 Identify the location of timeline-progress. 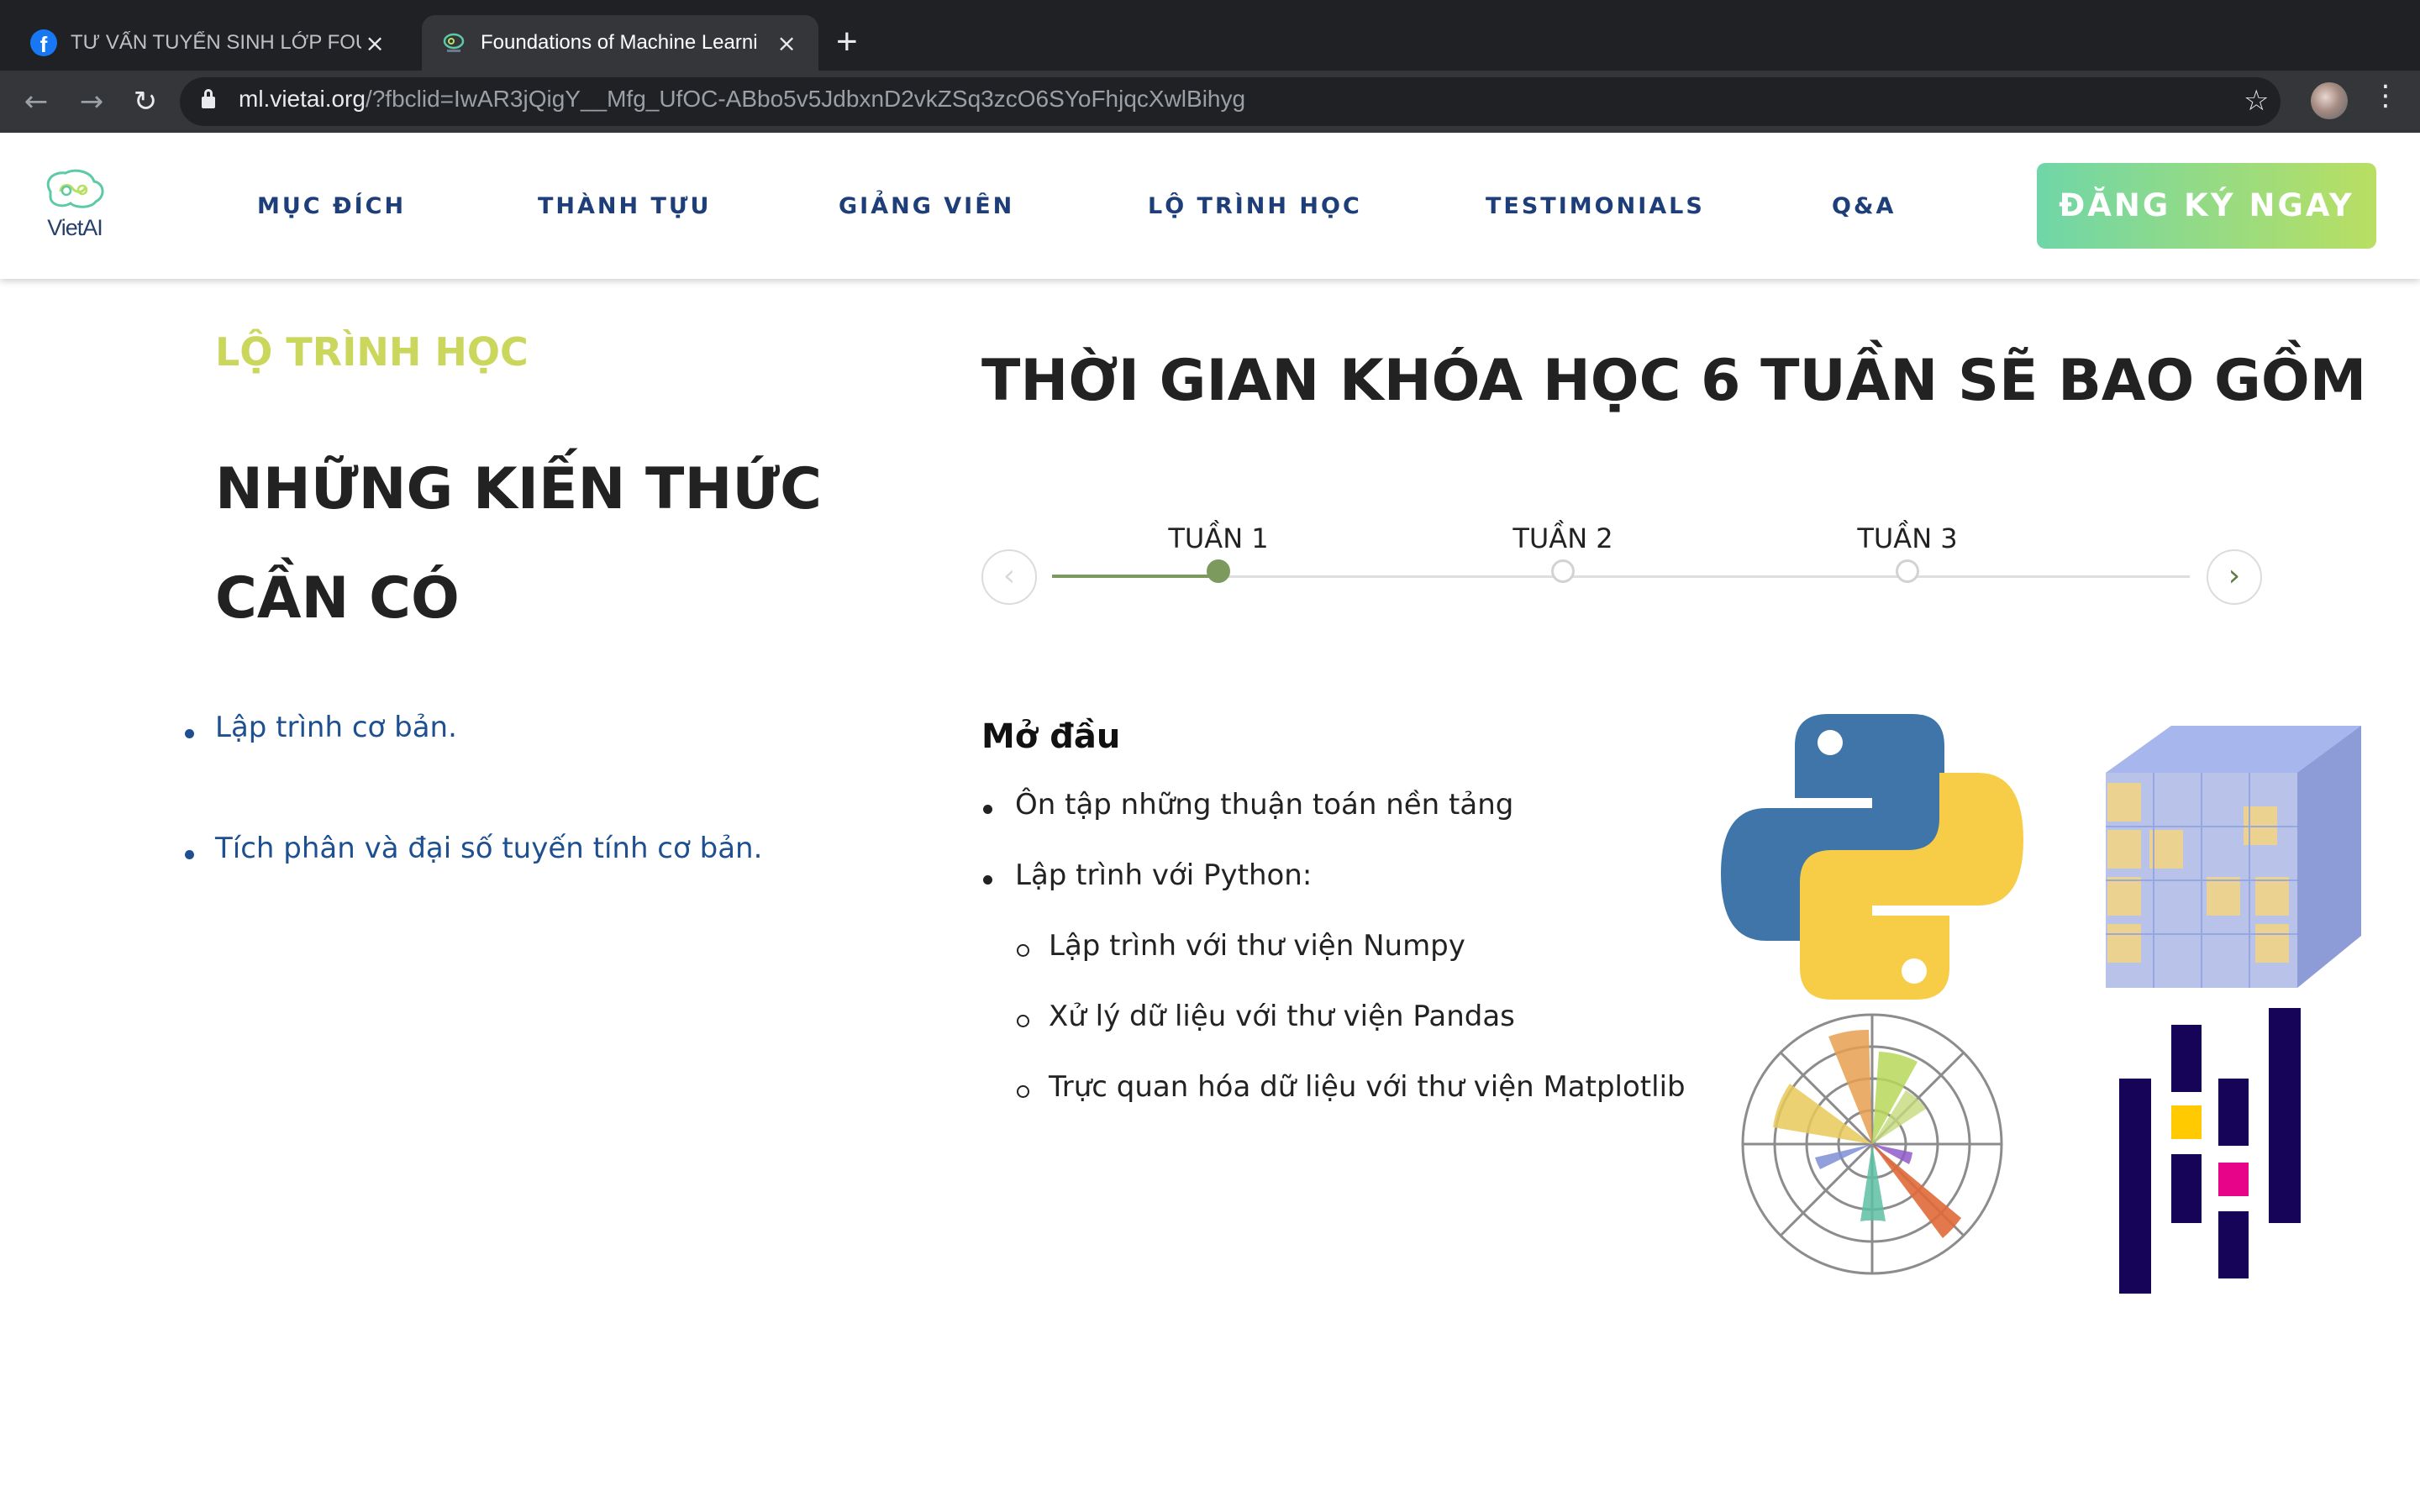
(1136, 576).